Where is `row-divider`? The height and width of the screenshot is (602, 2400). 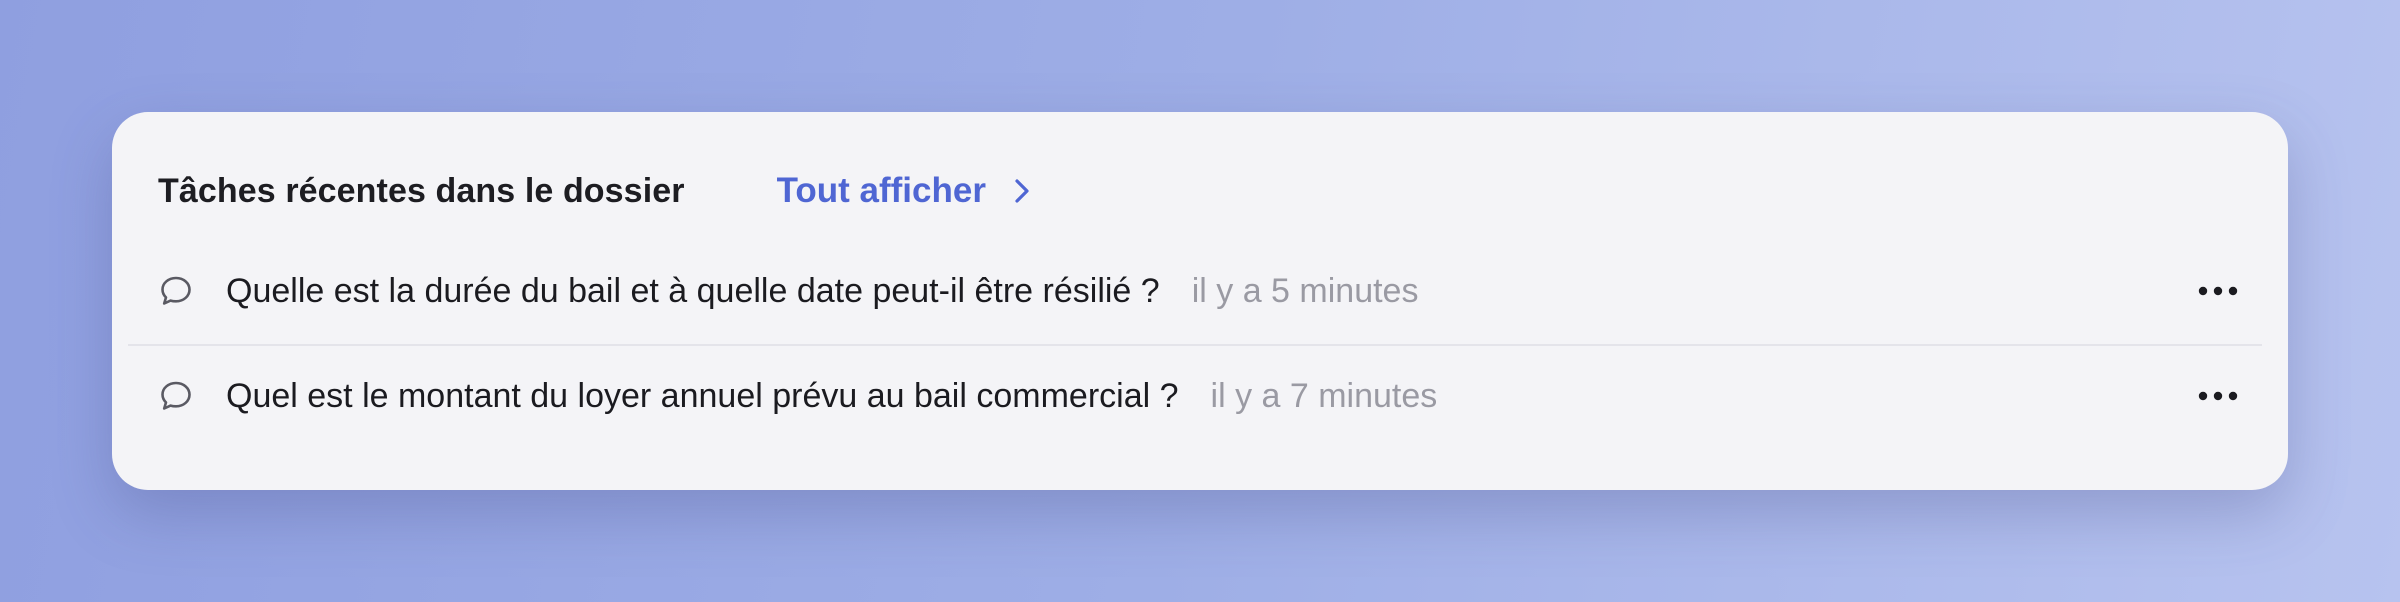
row-divider is located at coordinates (1195, 345).